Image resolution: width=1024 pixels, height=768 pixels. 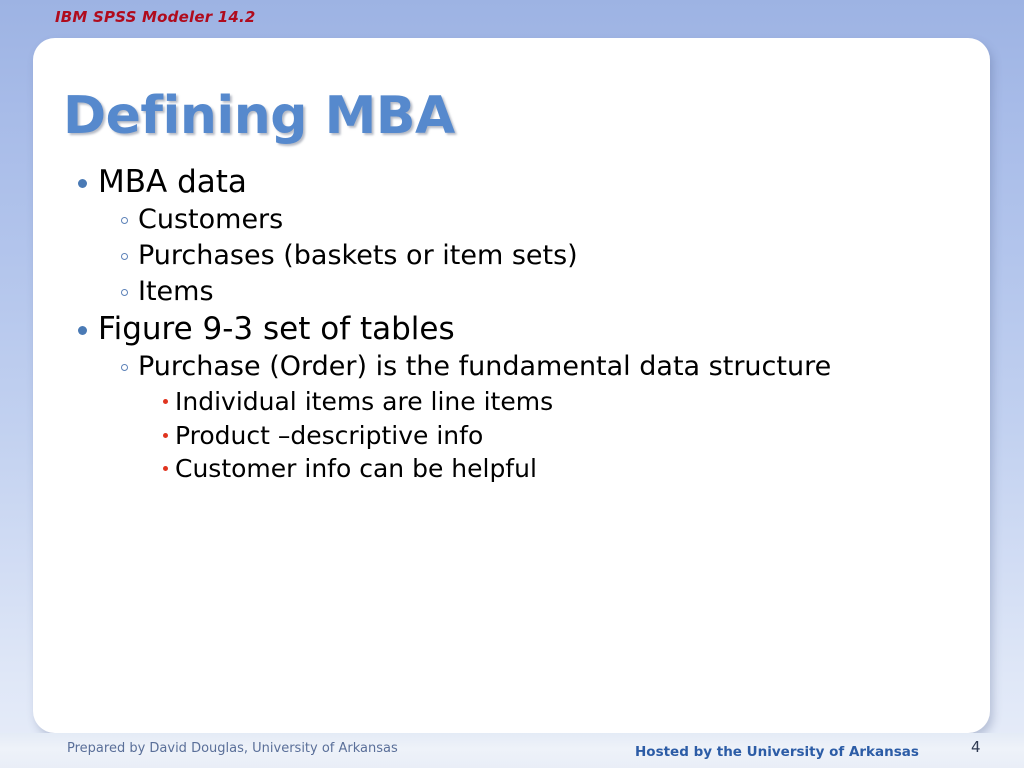 What do you see at coordinates (211, 220) in the screenshot?
I see `bullet-text: Customers` at bounding box center [211, 220].